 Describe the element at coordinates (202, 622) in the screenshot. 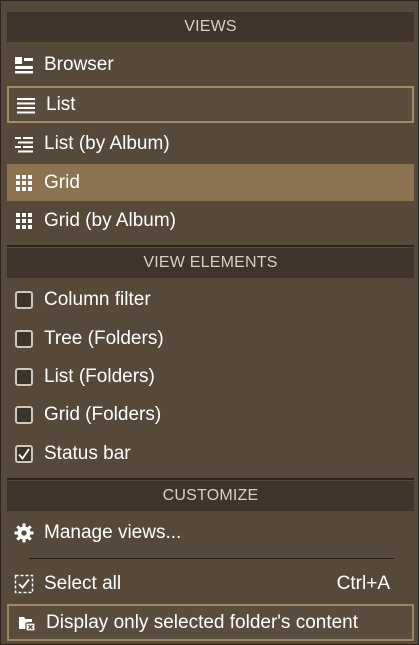

I see `menu-item-label: Display only selected folder's content` at that location.